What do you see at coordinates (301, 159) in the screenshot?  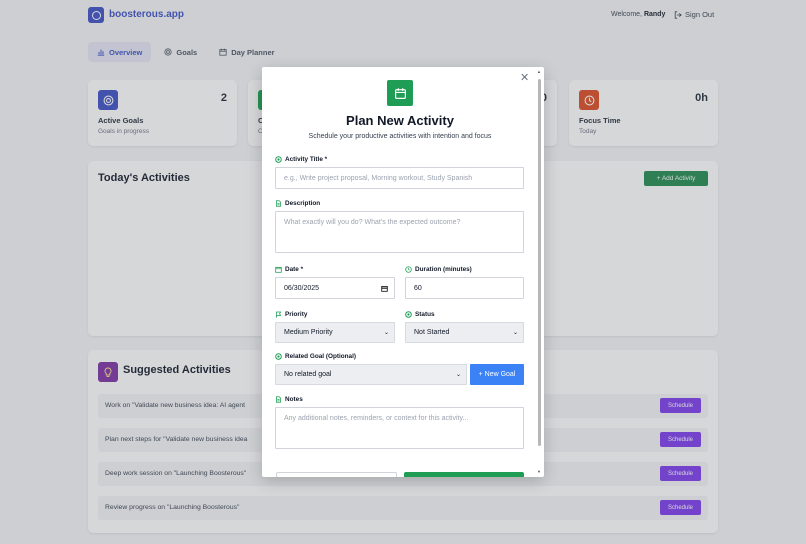 I see `activity-title-label: Activity Title *` at bounding box center [301, 159].